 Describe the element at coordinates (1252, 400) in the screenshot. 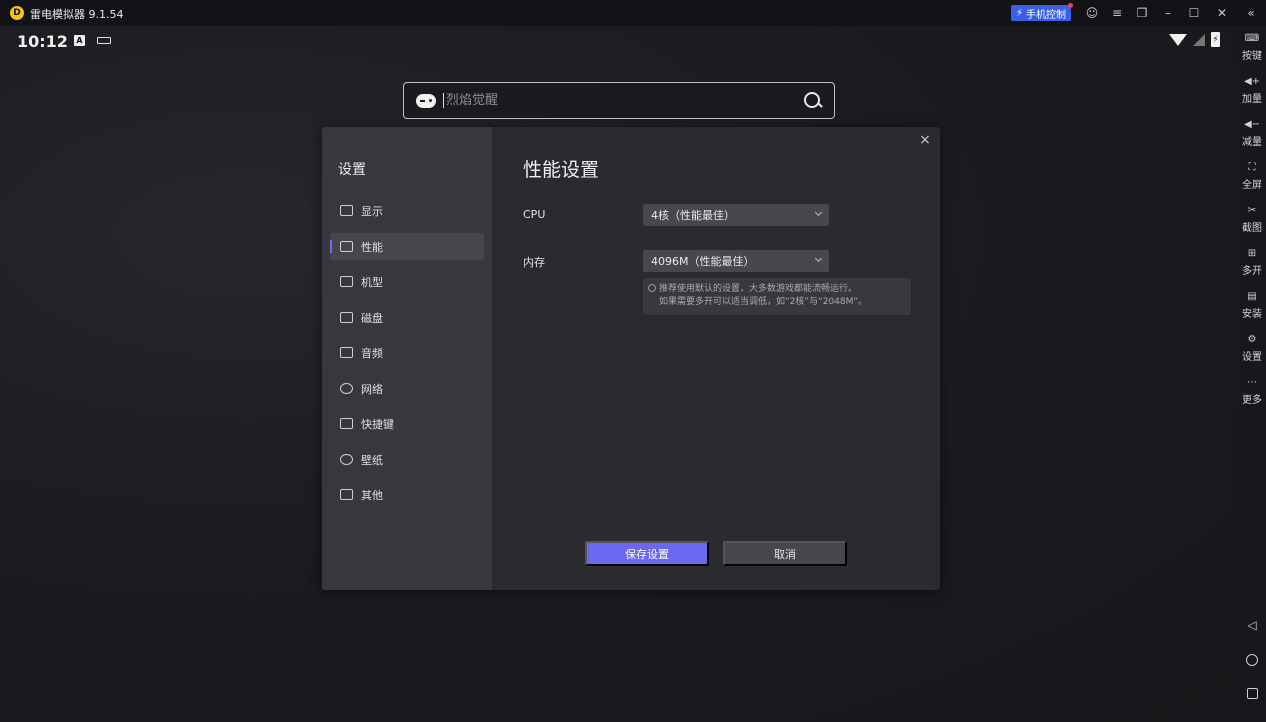

I see `toolbar-label: 更多` at that location.